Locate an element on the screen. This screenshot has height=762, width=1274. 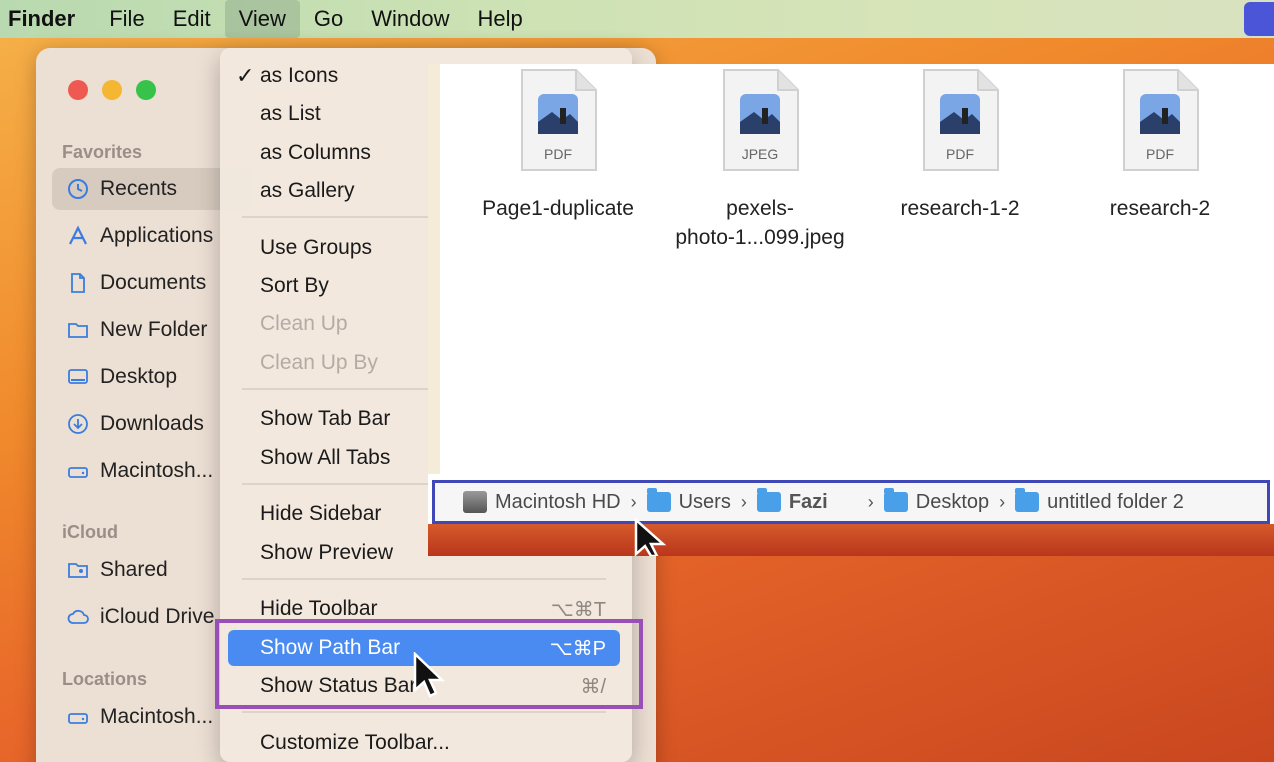
file-item: PDF Page1-duplicate is located at coordinates (558, 145).